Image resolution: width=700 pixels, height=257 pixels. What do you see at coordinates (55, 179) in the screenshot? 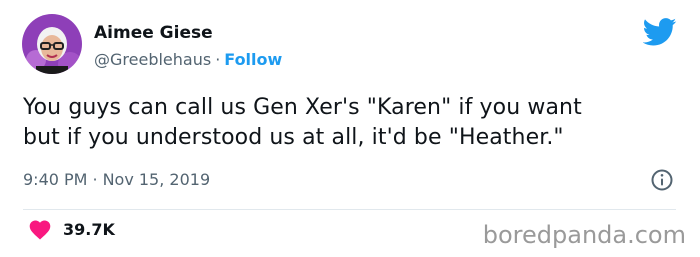
I see `tweet-time: 9:40 PM` at bounding box center [55, 179].